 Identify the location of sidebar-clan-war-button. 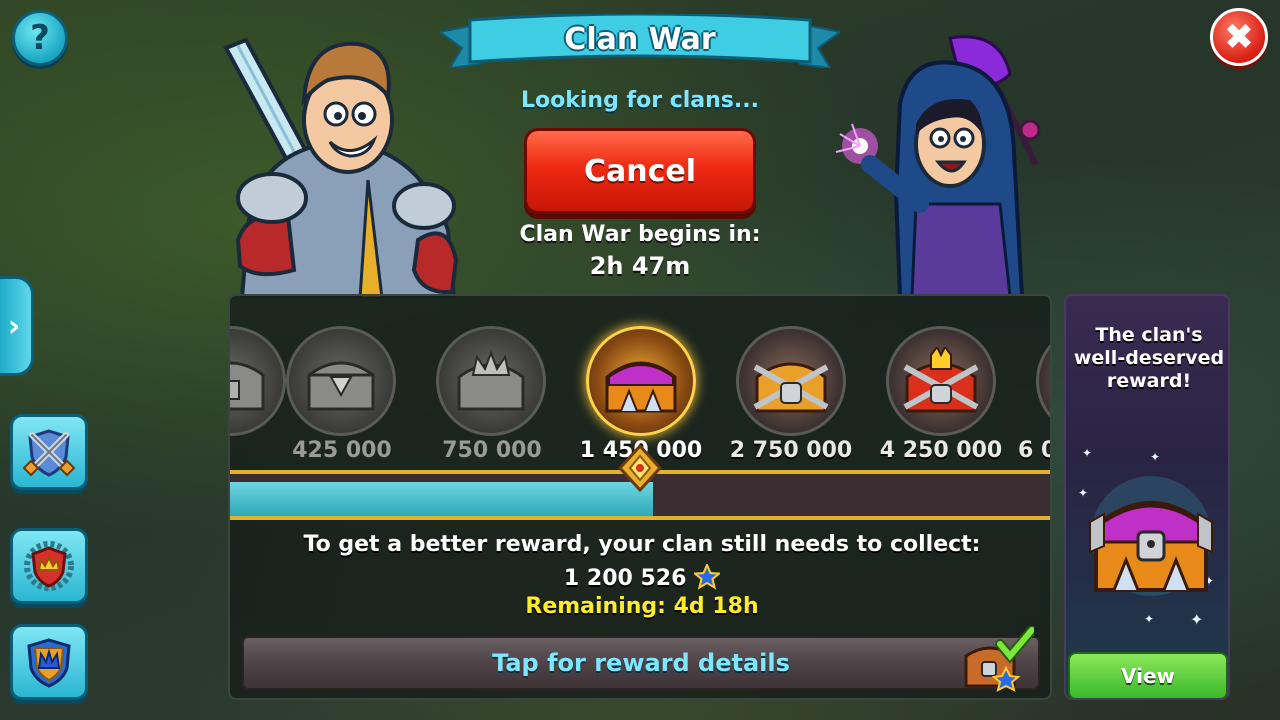
(49, 452).